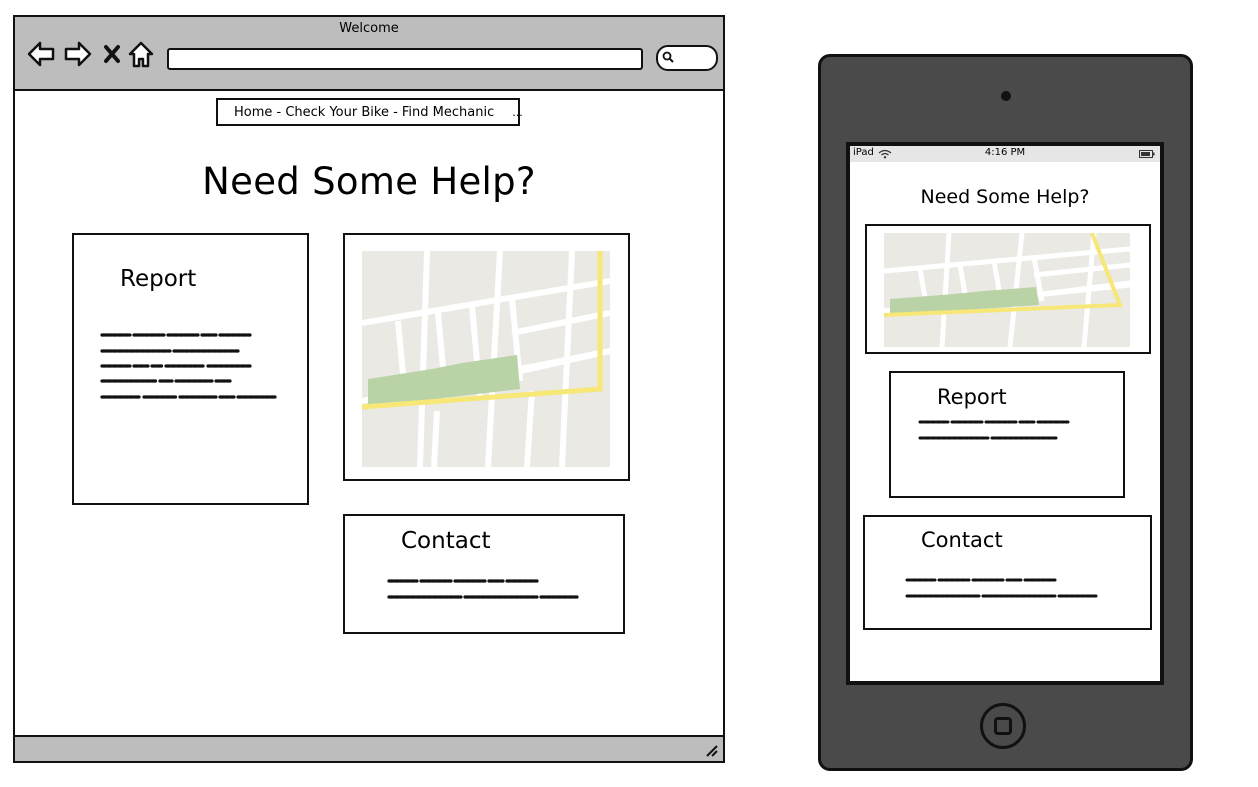 Image resolution: width=1258 pixels, height=787 pixels. What do you see at coordinates (1006, 96) in the screenshot?
I see `camera-icon` at bounding box center [1006, 96].